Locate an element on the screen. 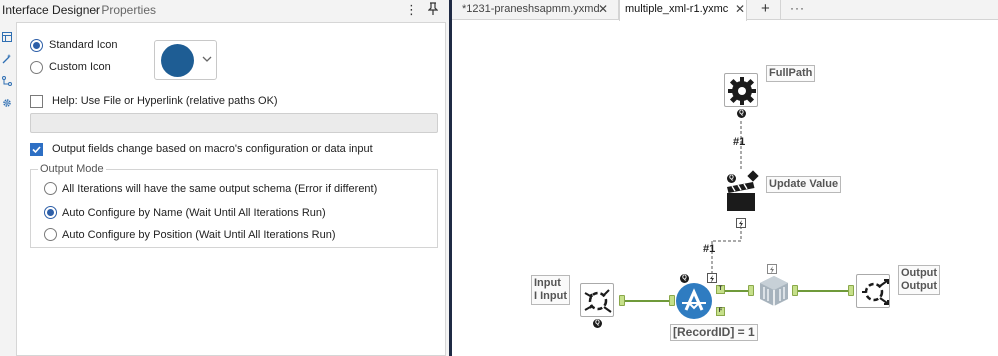 This screenshot has height=356, width=998. tab-praneshsapmm: *1231-praneshsapmm.yxmd ✕ is located at coordinates (537, 10).